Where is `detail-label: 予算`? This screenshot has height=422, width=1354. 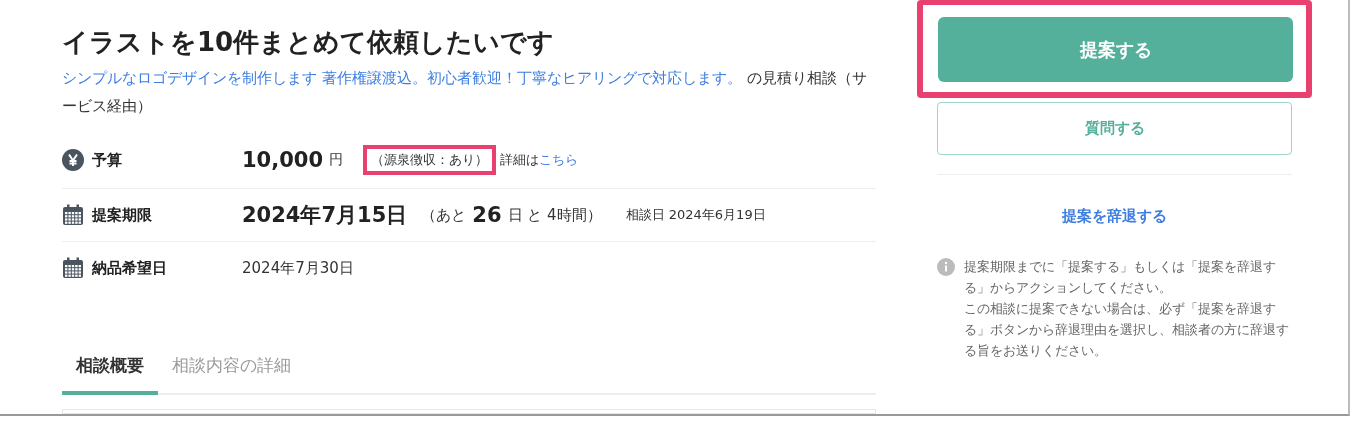 detail-label: 予算 is located at coordinates (107, 160).